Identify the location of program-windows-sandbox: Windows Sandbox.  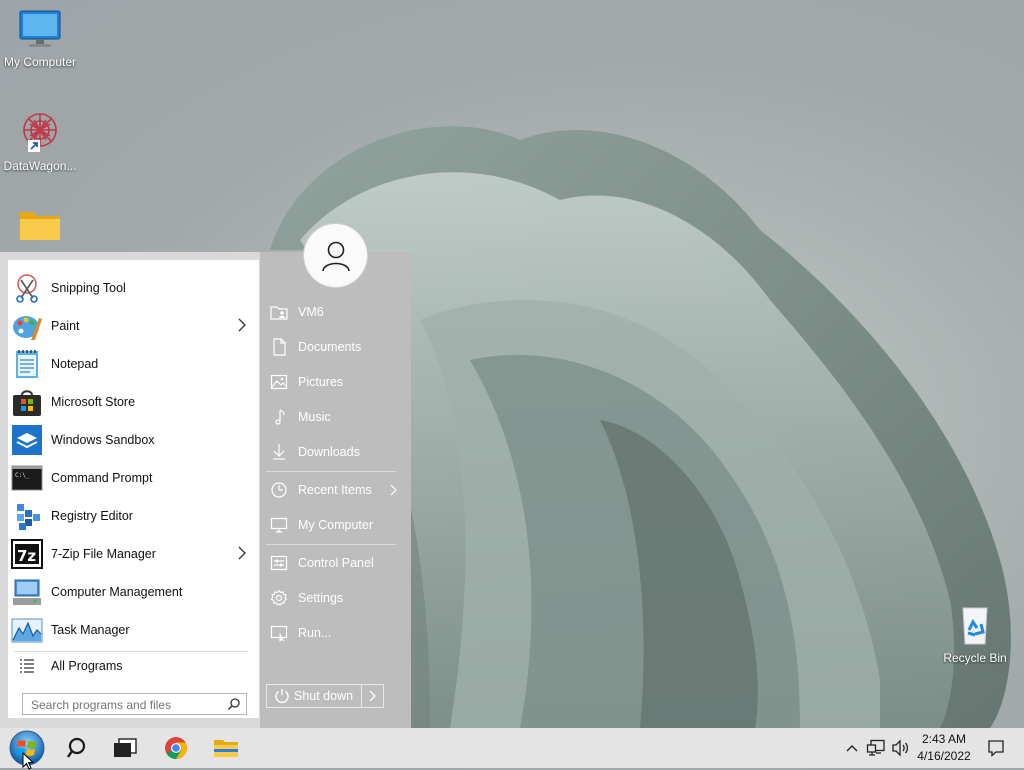
(133, 440).